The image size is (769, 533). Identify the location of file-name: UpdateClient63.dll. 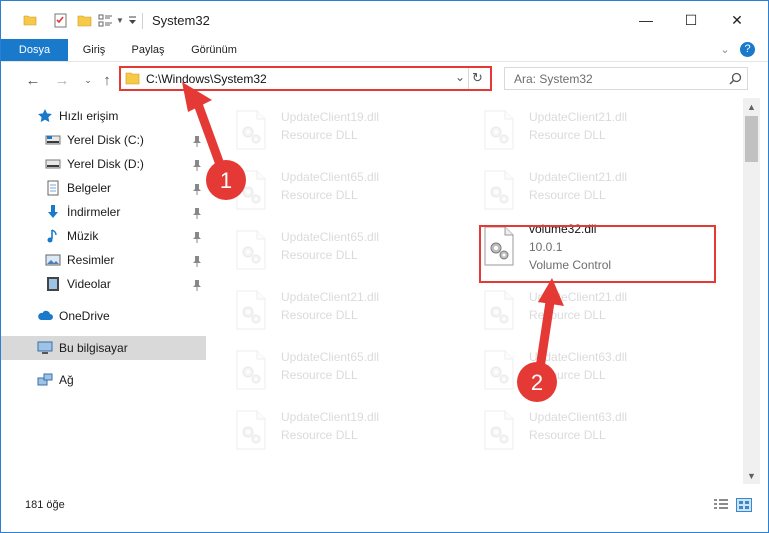
(578, 417).